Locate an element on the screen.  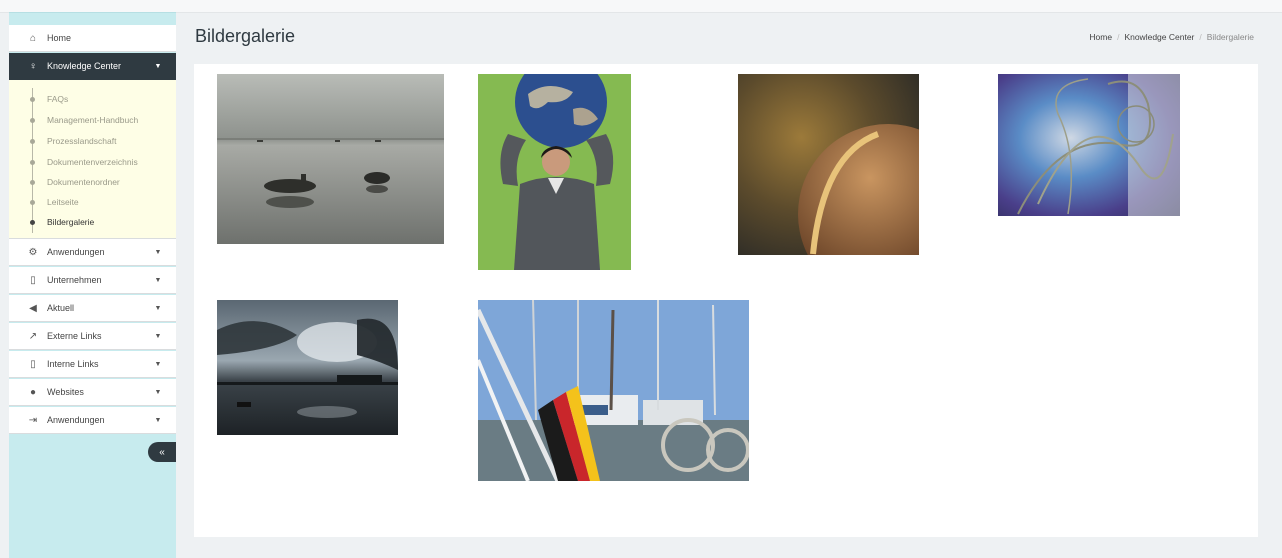
breadcrumb-knowledge-center: Knowledge Center is located at coordinates (1159, 37).